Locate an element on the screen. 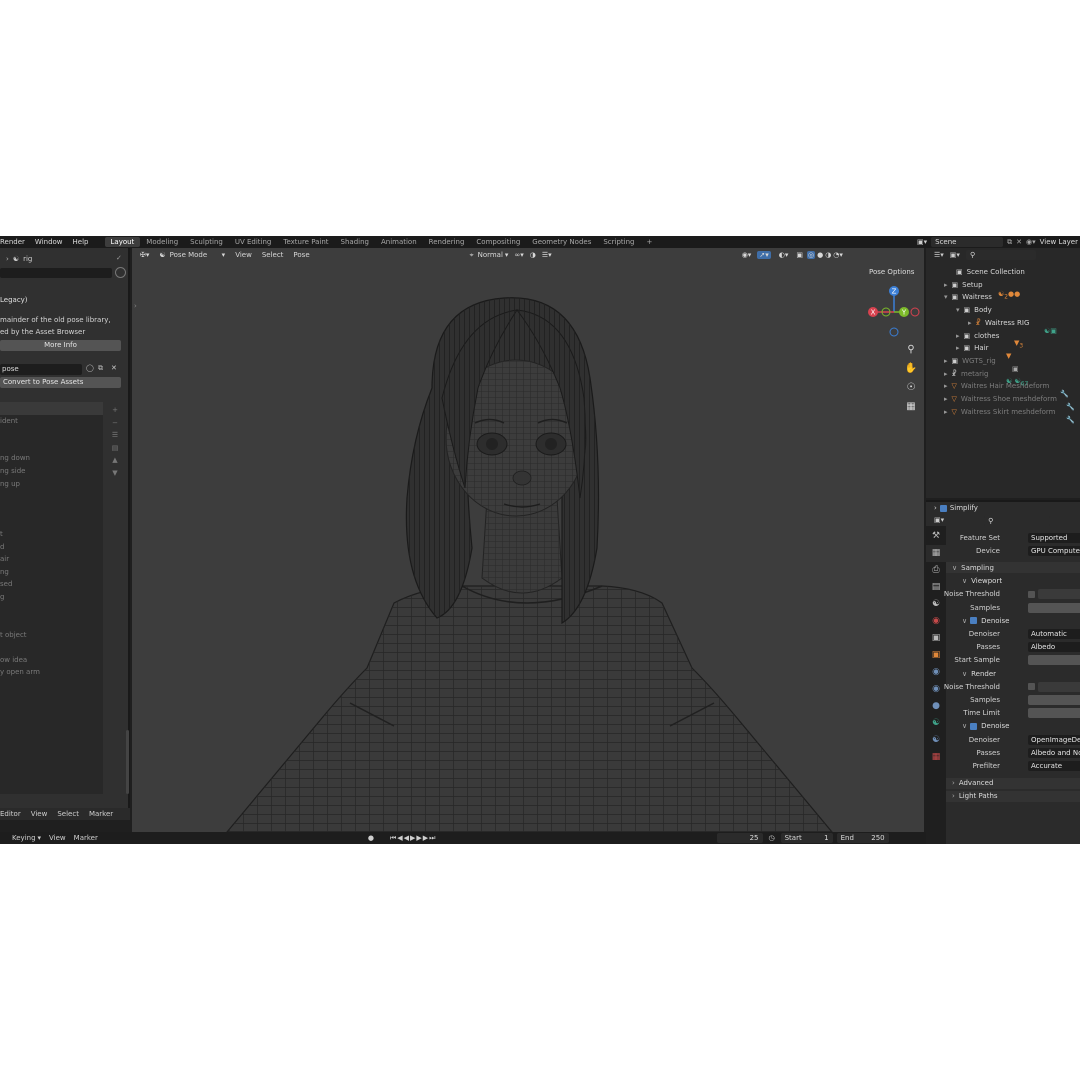 The width and height of the screenshot is (1080, 1080). workspace-tab-sculpting: Sculpting is located at coordinates (206, 242).